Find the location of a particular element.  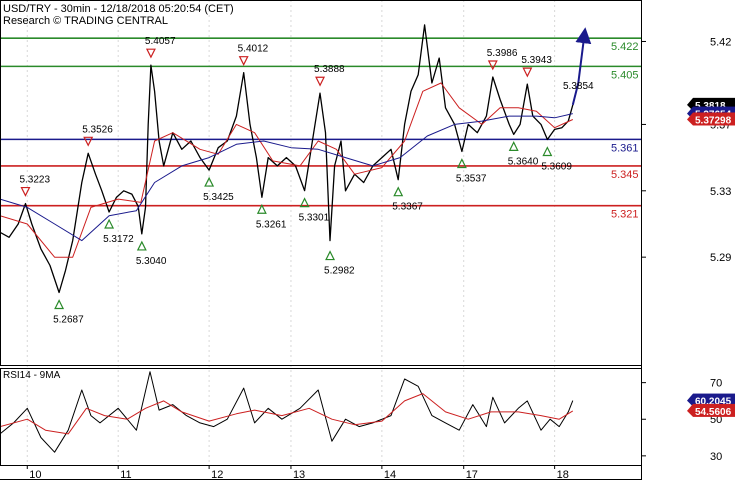

low-annotation-label: 5.3261 is located at coordinates (271, 224).